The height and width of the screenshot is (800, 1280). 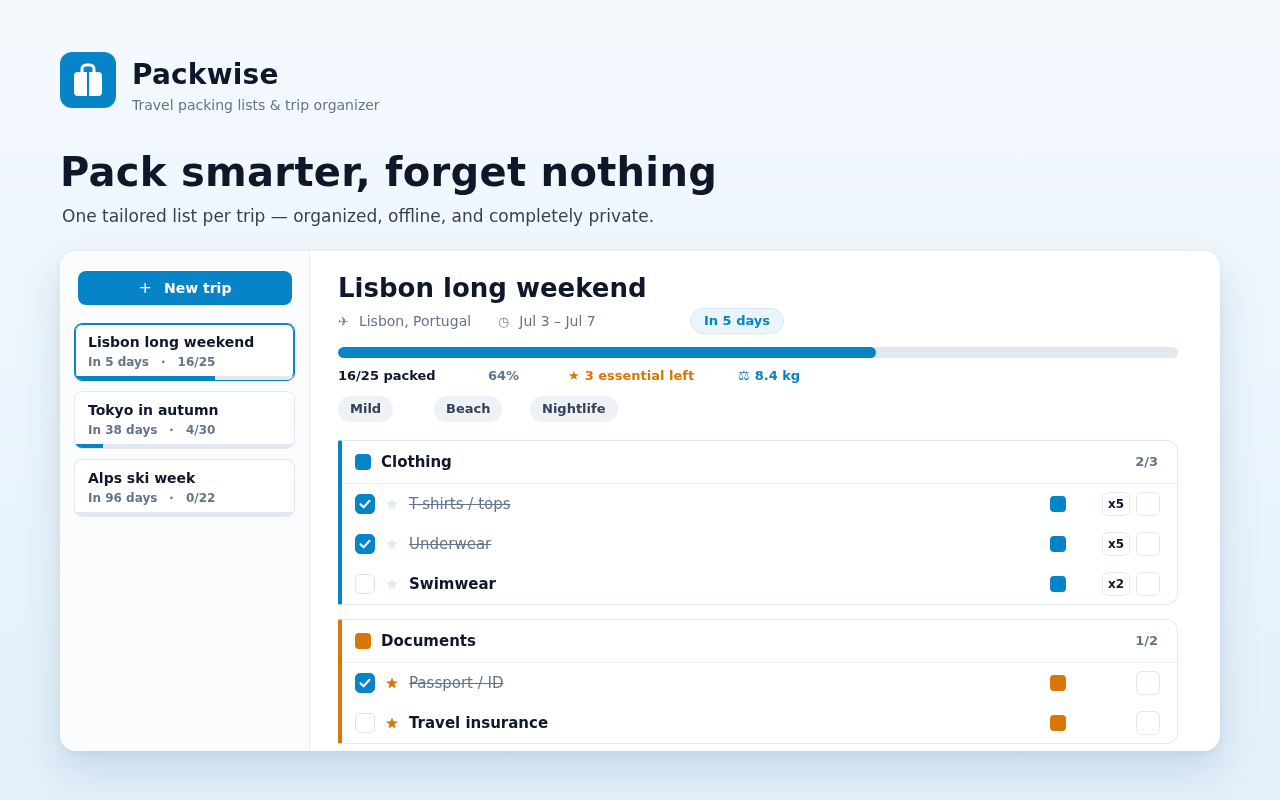 What do you see at coordinates (171, 342) in the screenshot?
I see `trip-name: Lisbon long weekend` at bounding box center [171, 342].